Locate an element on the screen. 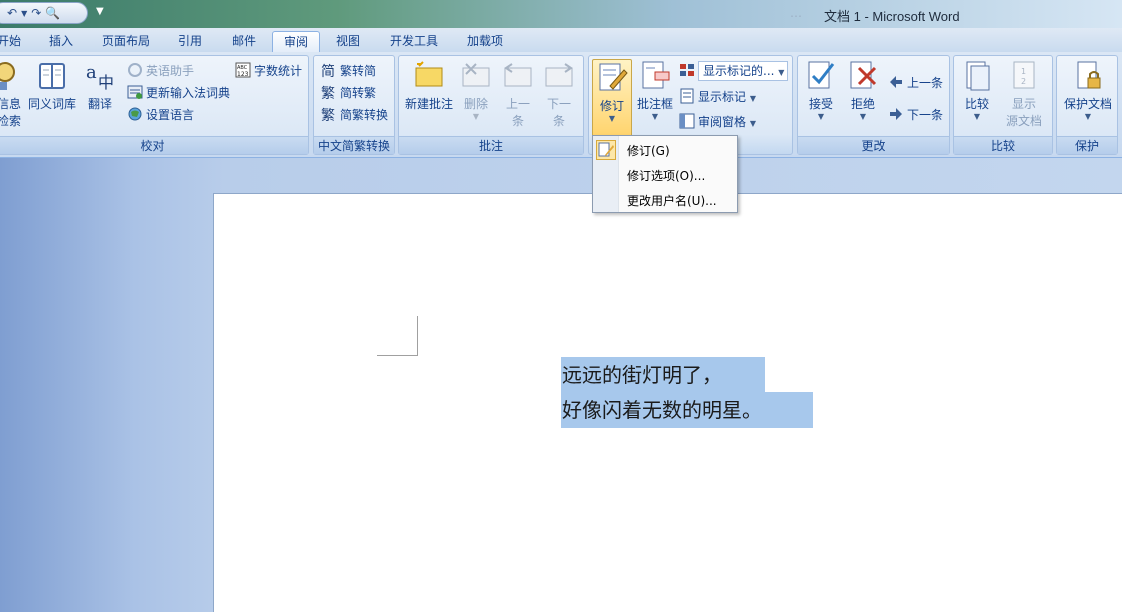  dropdown-arrow-icon: ▼ is located at coordinates (24, 13).